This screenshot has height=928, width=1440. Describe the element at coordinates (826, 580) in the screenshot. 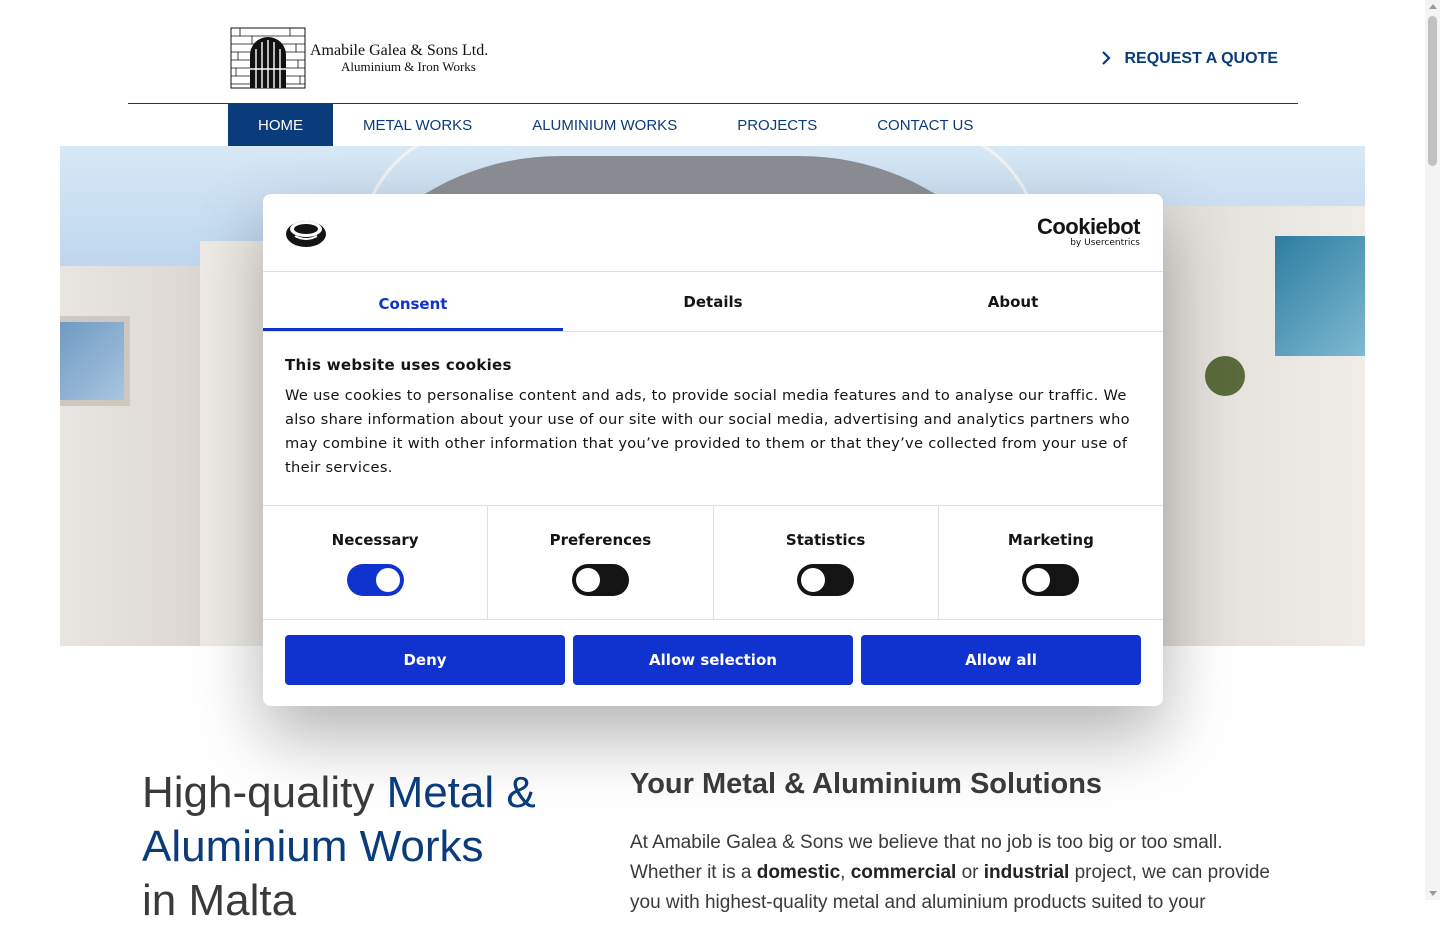

I see `statistics-toggle` at that location.